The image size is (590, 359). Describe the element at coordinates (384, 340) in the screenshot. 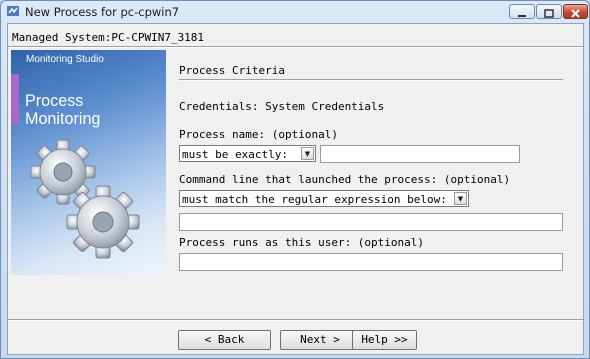

I see `help-button: Help >>` at that location.